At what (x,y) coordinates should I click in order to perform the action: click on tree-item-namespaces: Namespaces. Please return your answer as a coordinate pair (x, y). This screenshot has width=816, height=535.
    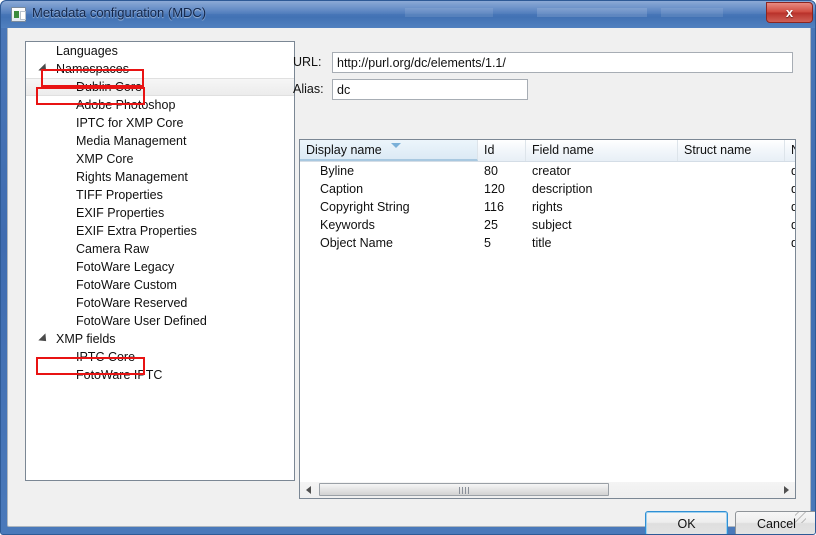
    Looking at the image, I should click on (160, 69).